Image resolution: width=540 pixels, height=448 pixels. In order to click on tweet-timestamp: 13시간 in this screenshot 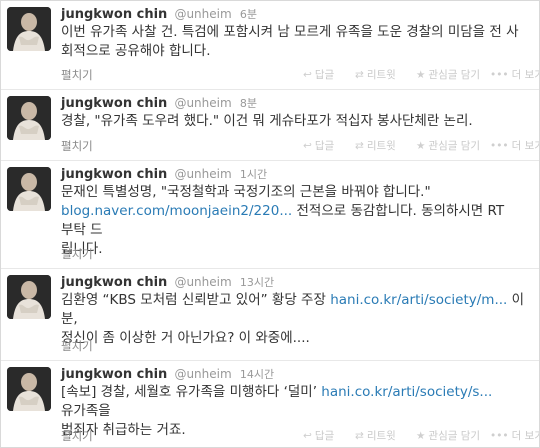, I will do `click(257, 282)`.